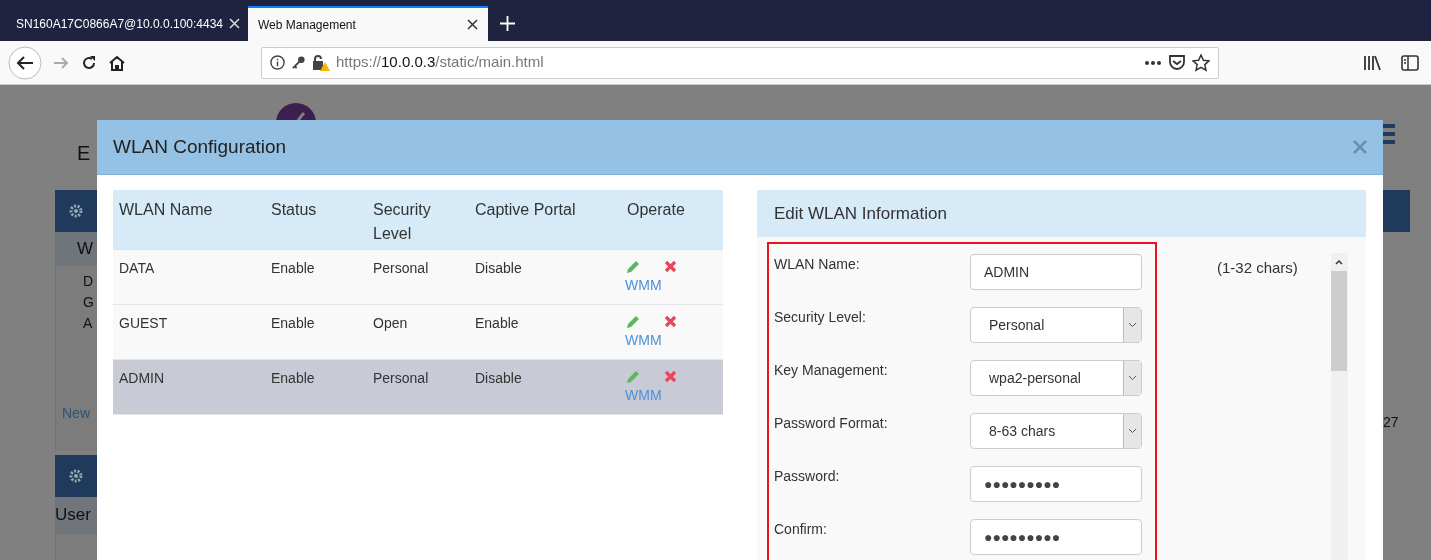  I want to click on more-icon, so click(1153, 62).